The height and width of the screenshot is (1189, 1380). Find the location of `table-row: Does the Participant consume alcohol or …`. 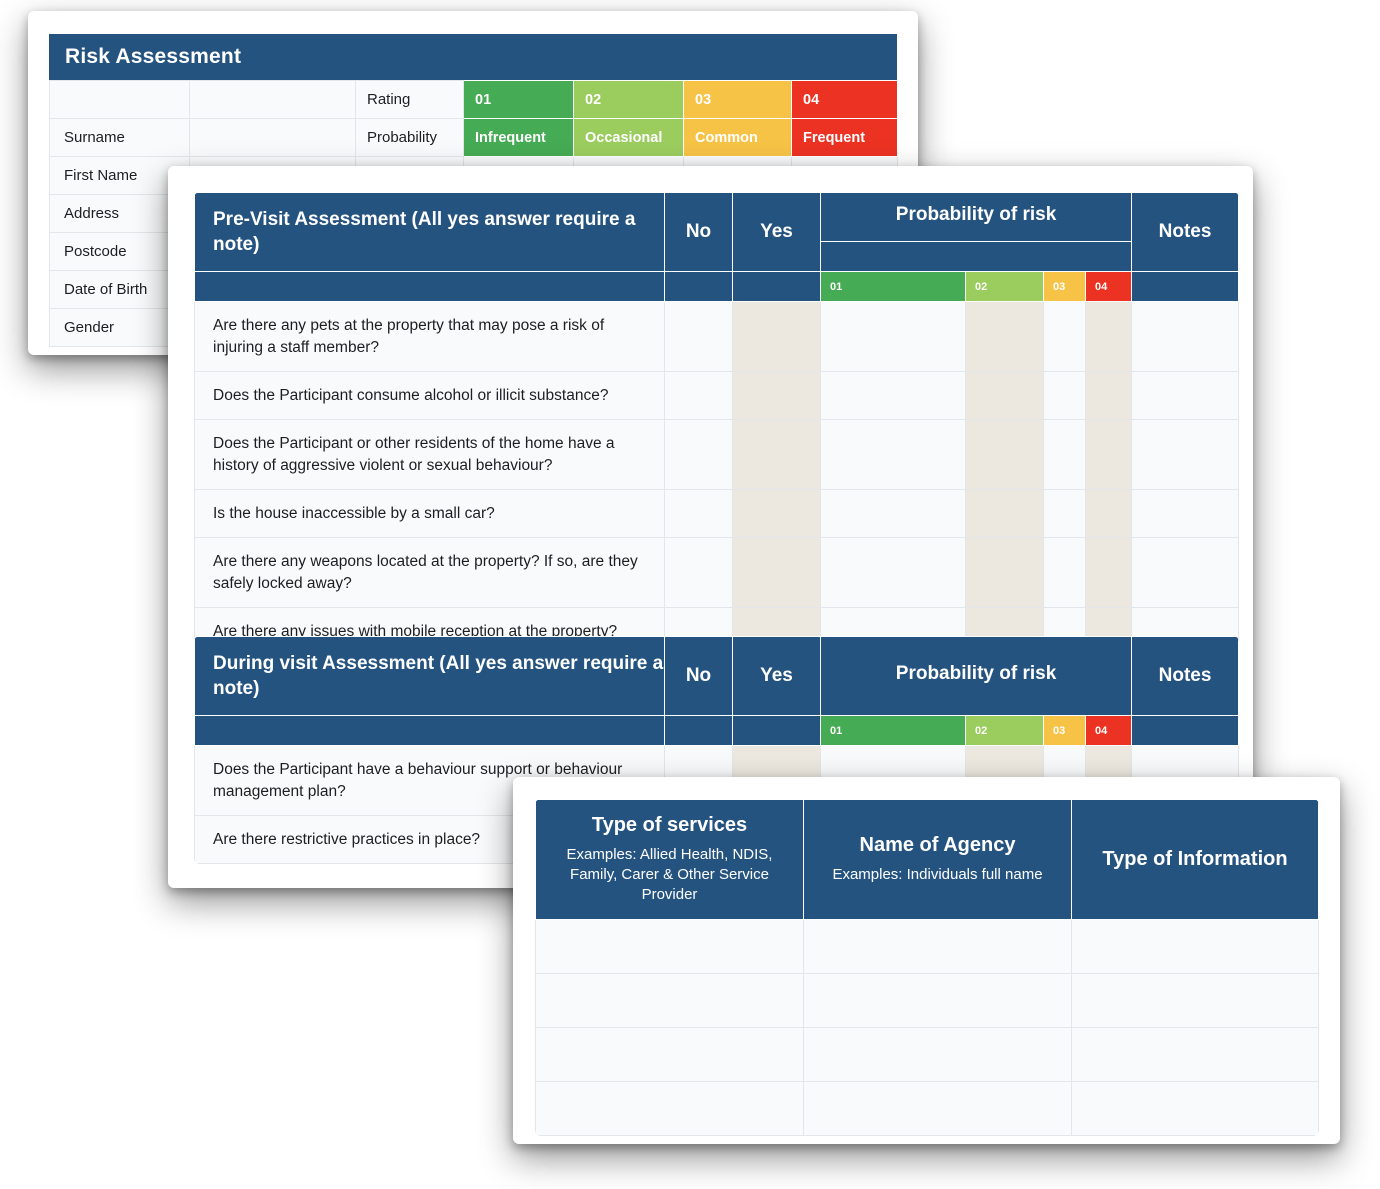

table-row: Does the Participant consume alcohol or … is located at coordinates (717, 395).